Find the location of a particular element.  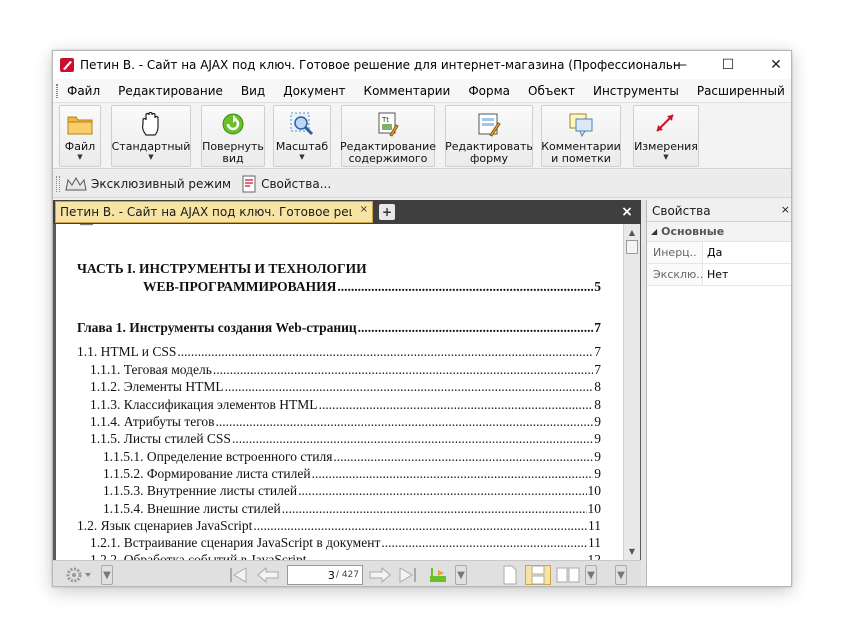

go-back-button is located at coordinates (439, 575).